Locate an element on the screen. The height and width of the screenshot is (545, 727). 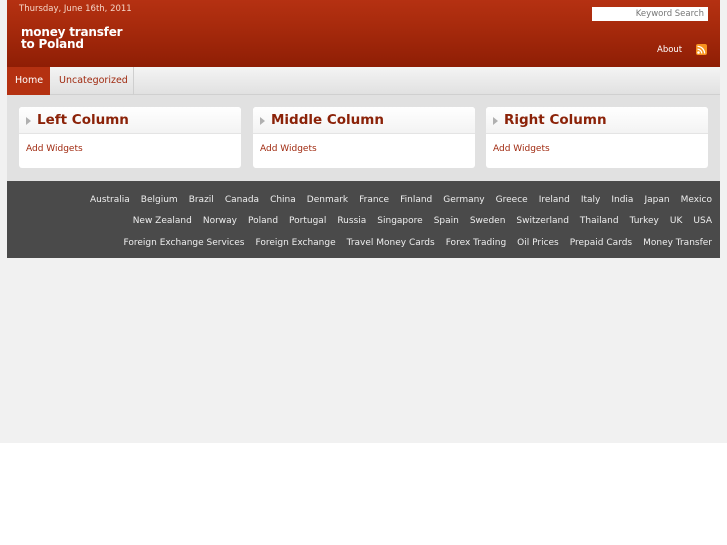
footer-link: Japan is located at coordinates (656, 200).